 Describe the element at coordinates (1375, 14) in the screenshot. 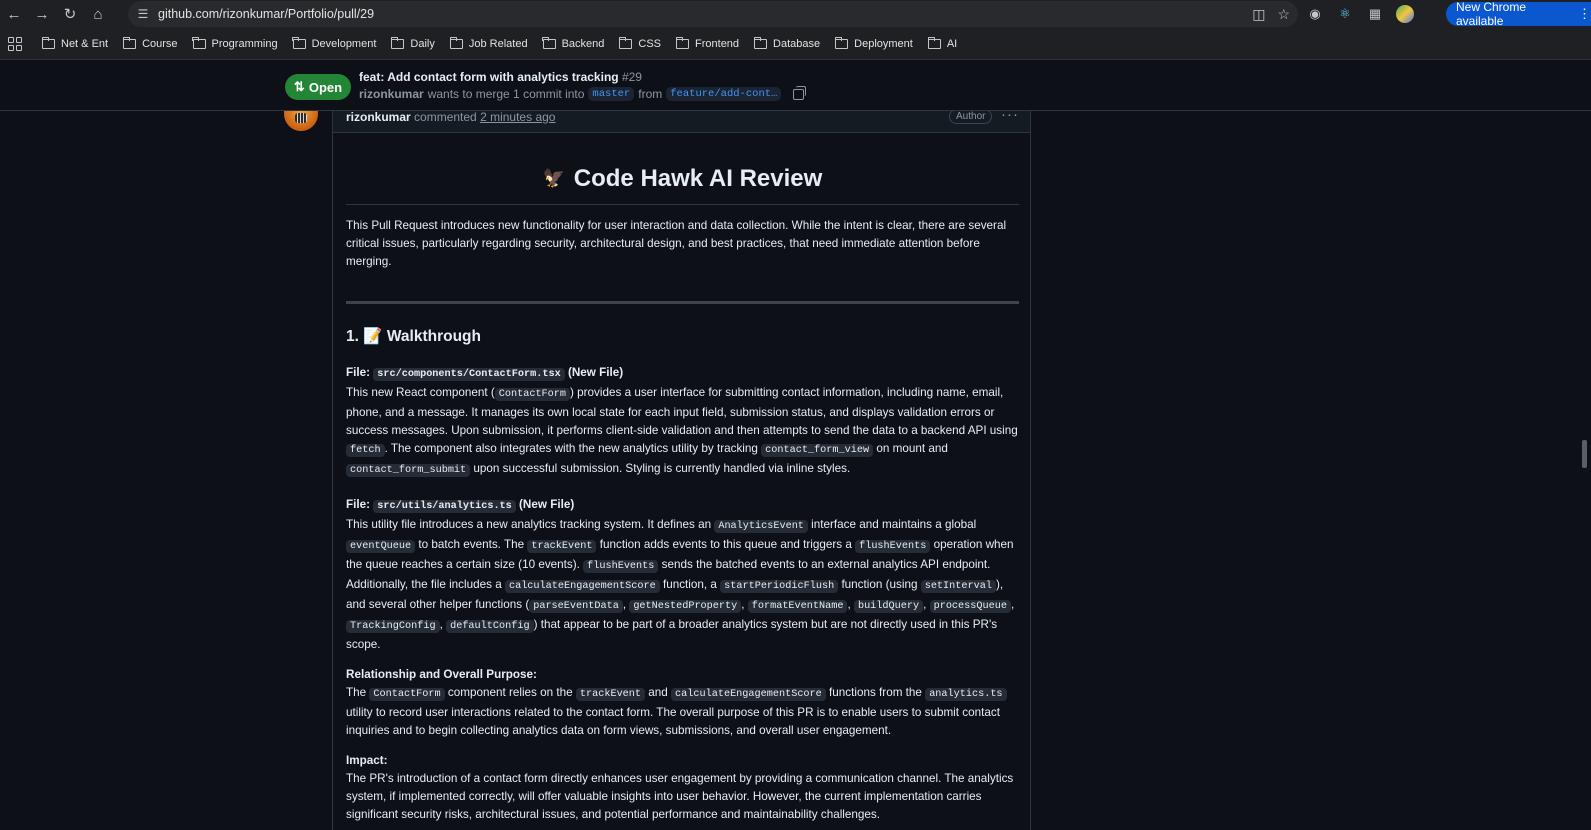

I see `extensions-puzzle-icon: ▦` at that location.